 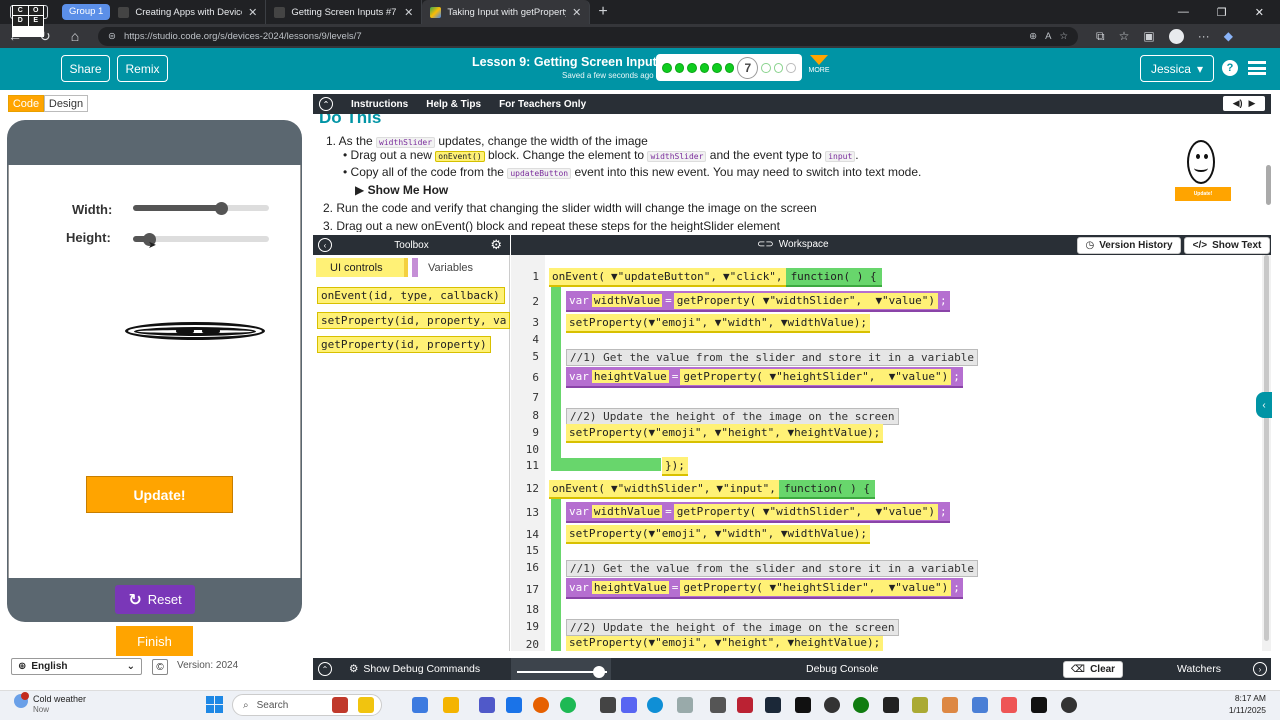 What do you see at coordinates (188, 12) in the screenshot?
I see `browser-tab-1: Creating Apps with Devices - Circ ✕` at bounding box center [188, 12].